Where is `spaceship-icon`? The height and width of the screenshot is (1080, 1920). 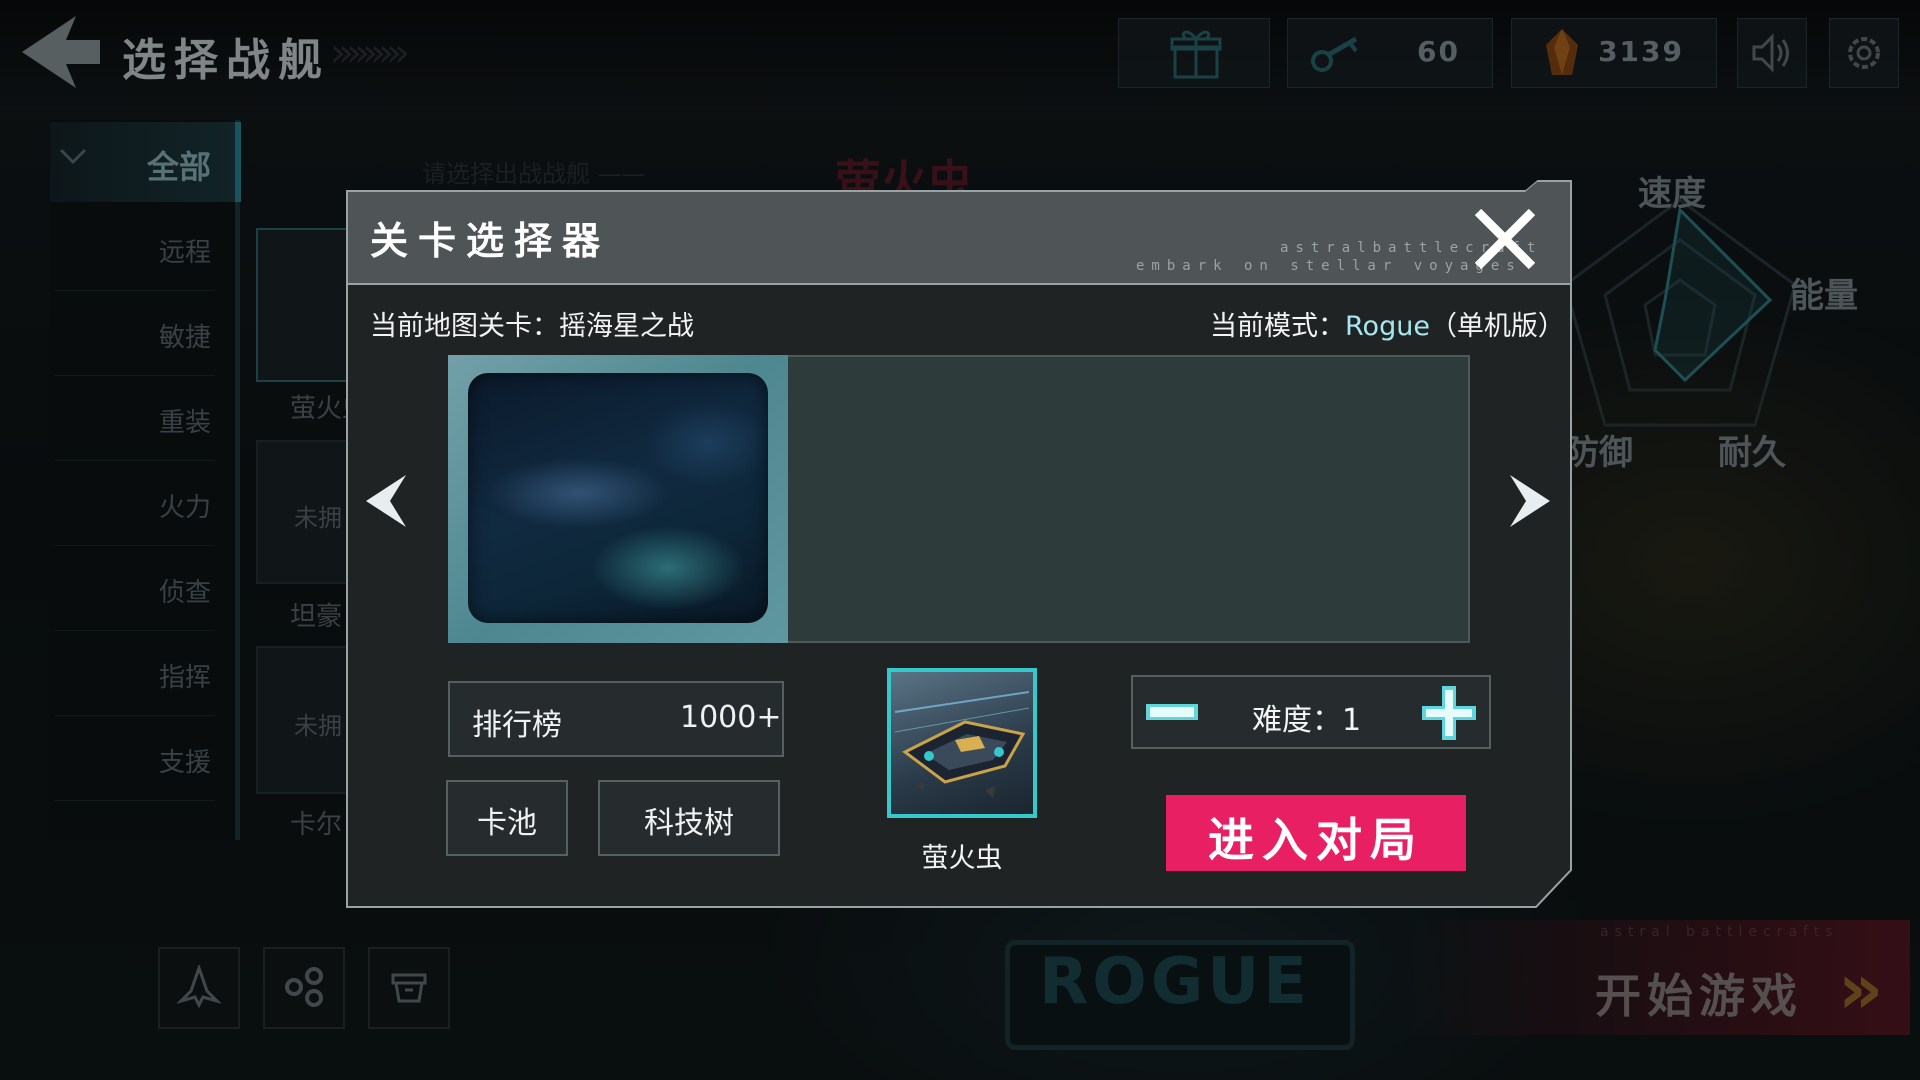 spaceship-icon is located at coordinates (962, 744).